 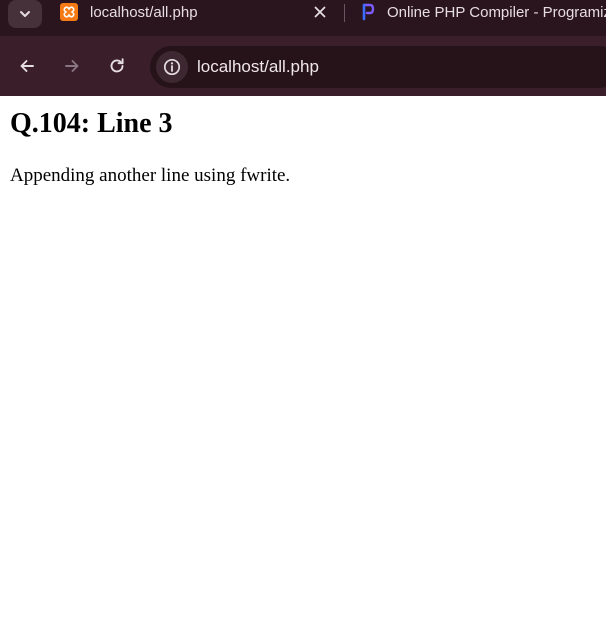 I want to click on tab-localhost: localhost/all.php, so click(x=194, y=18).